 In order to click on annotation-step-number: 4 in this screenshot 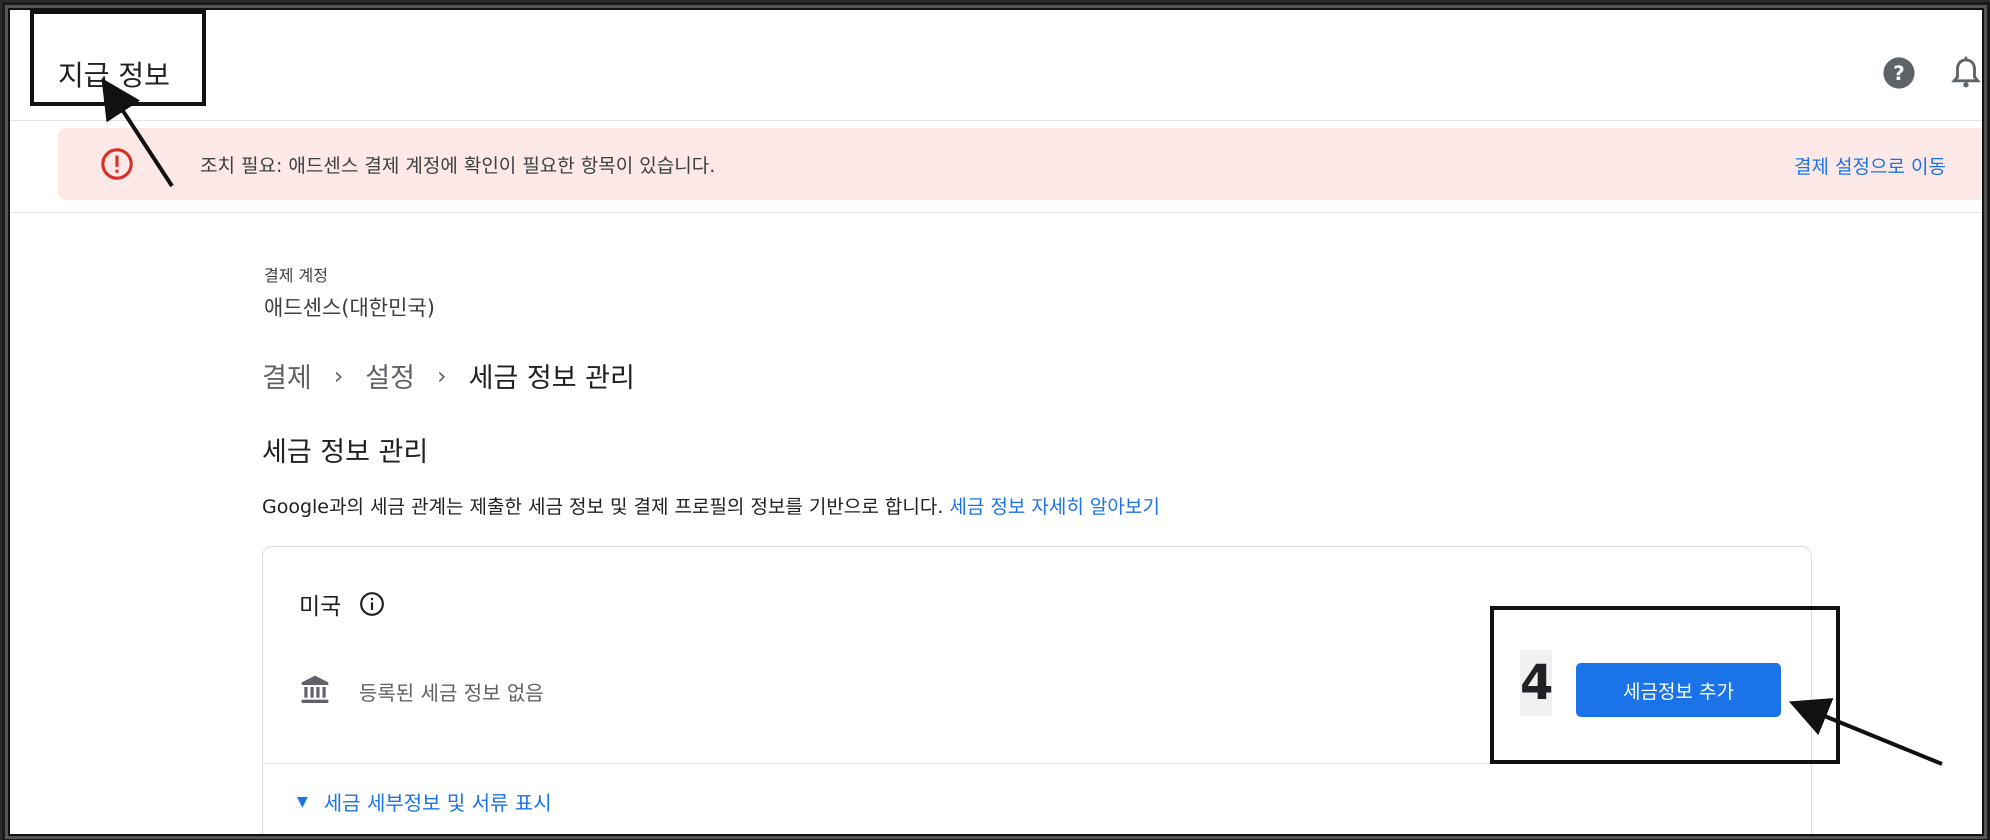, I will do `click(1536, 683)`.